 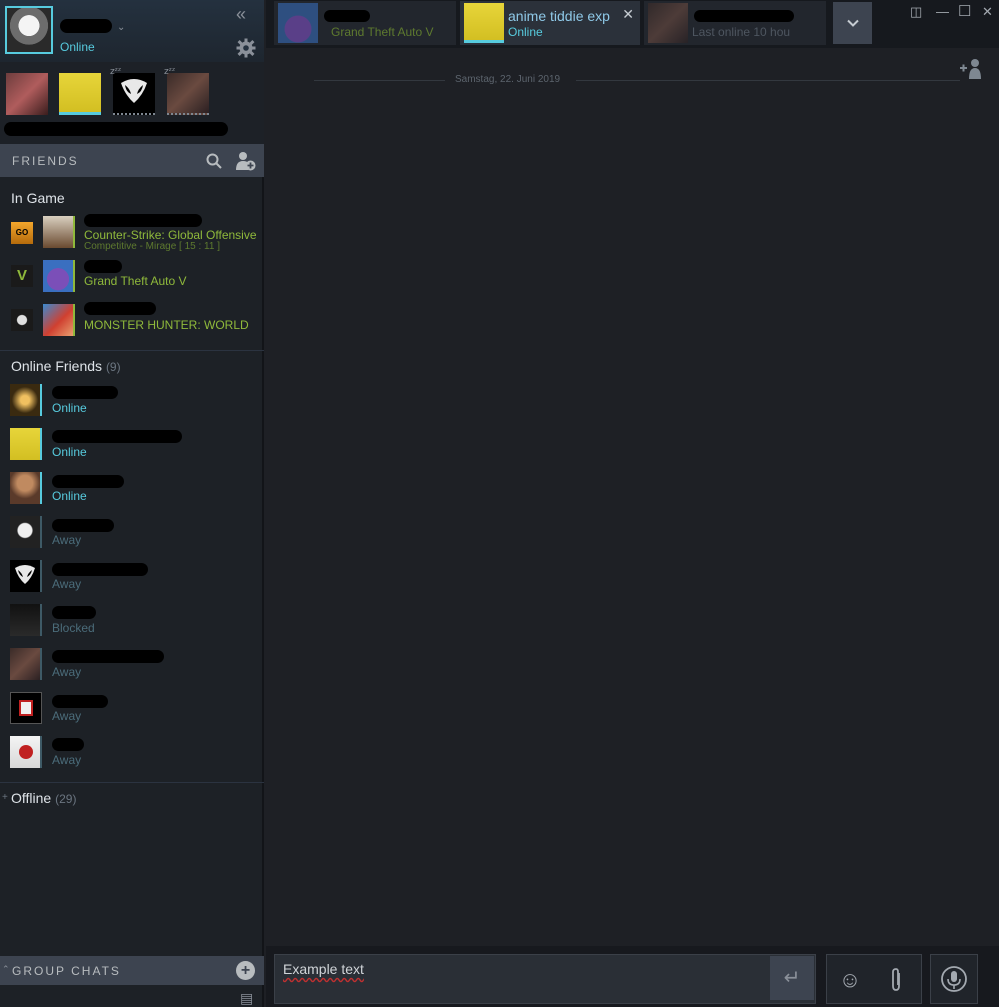 I want to click on monster-hunter-game-icon, so click(x=22, y=320).